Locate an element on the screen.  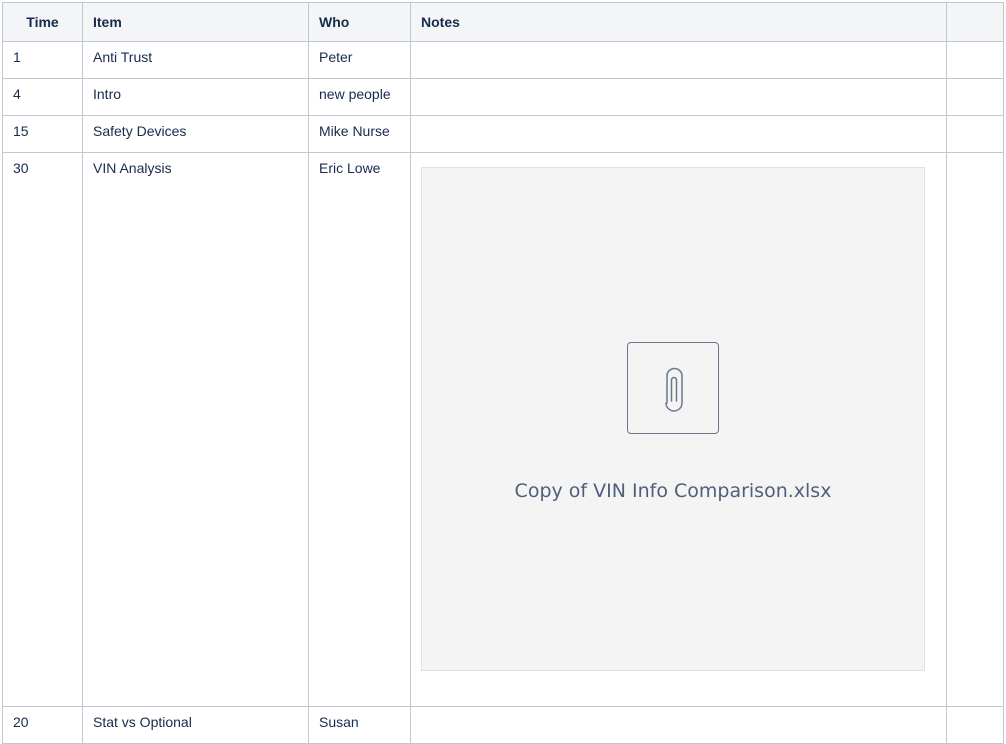
cell-time: 30 is located at coordinates (42, 429).